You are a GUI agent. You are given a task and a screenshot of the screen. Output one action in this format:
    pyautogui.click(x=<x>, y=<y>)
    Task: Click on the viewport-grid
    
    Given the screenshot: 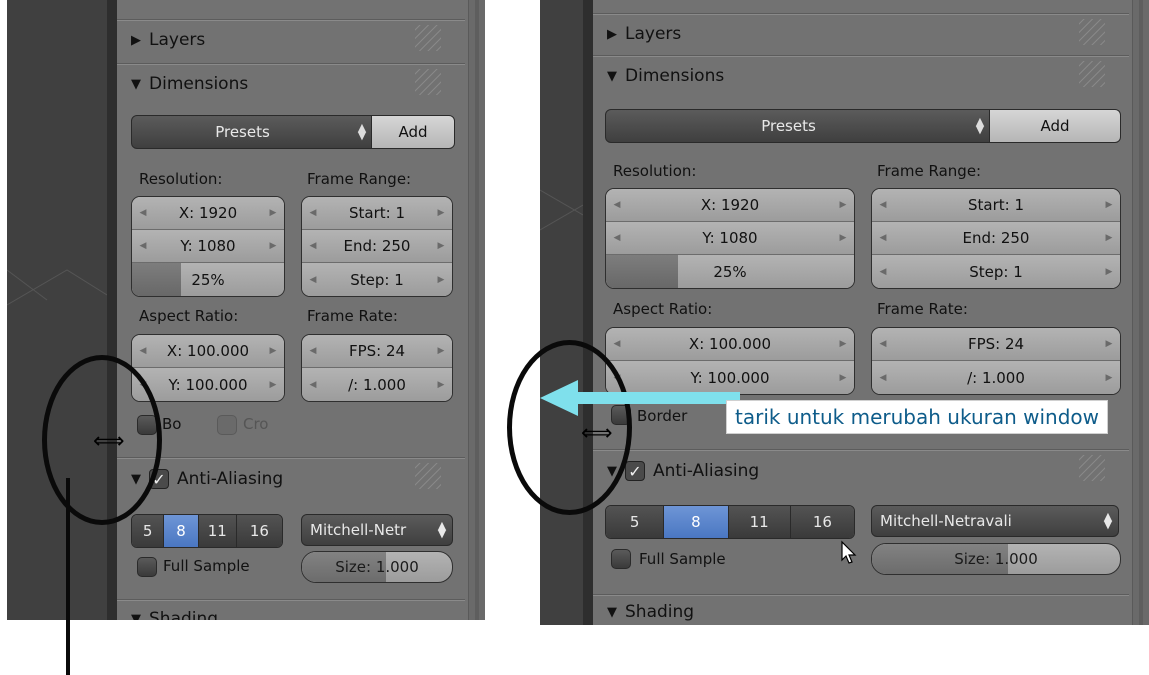 What is the action you would take?
    pyautogui.click(x=561, y=210)
    